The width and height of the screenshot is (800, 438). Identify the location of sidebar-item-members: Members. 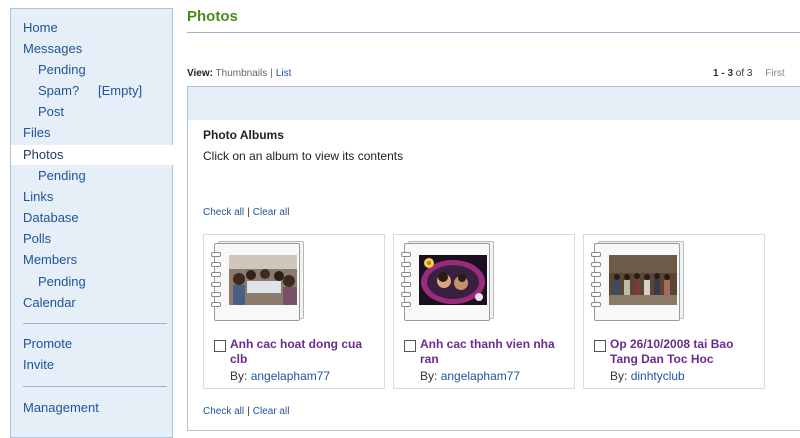
(50, 260).